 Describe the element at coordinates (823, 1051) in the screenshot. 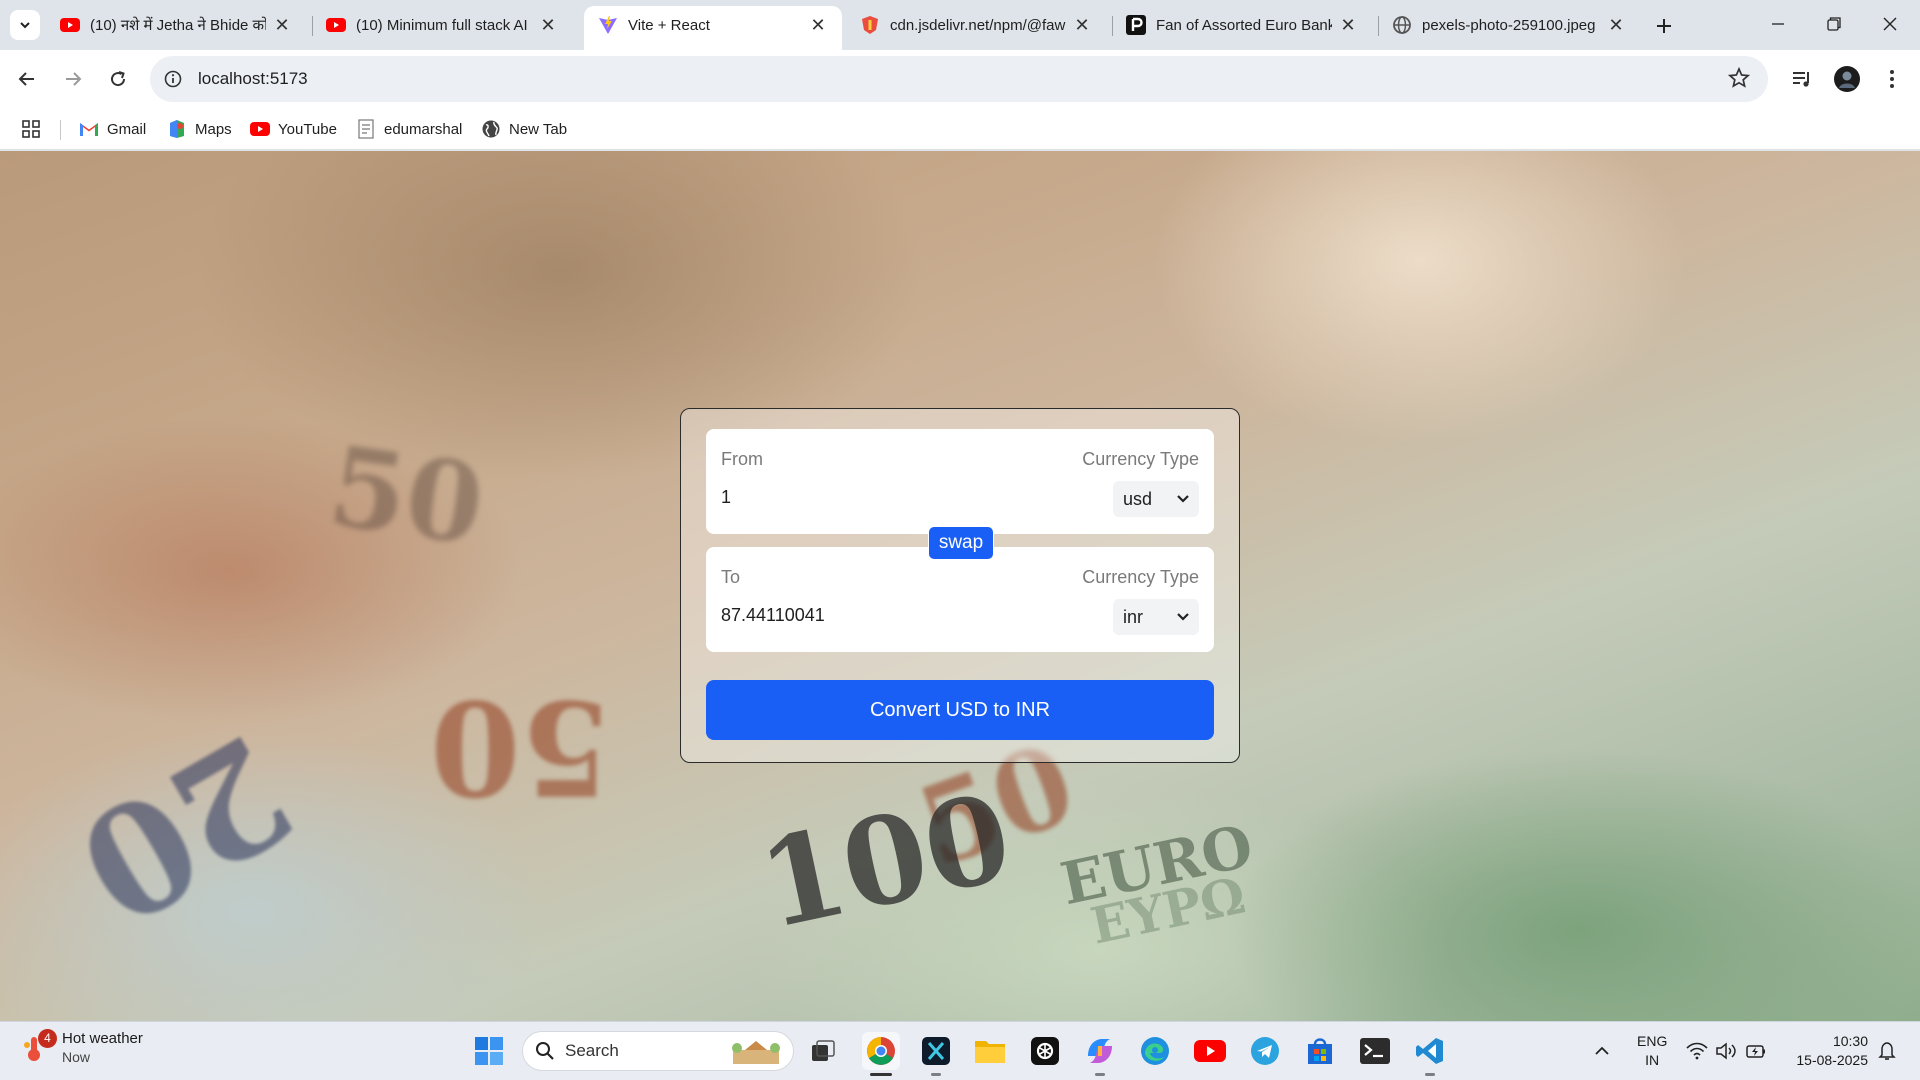

I see `task-view-button` at that location.